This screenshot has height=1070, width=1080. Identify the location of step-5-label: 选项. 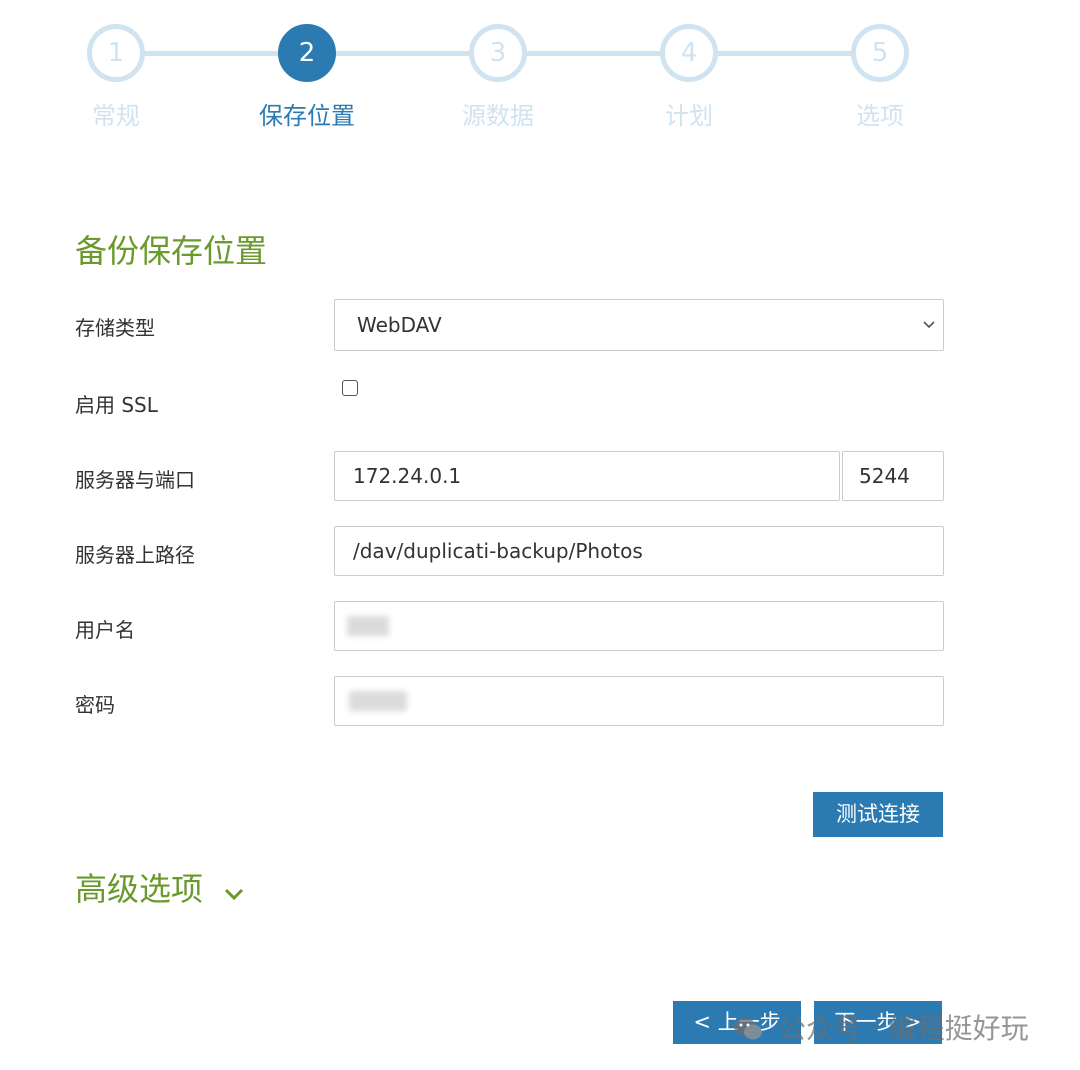
(880, 113).